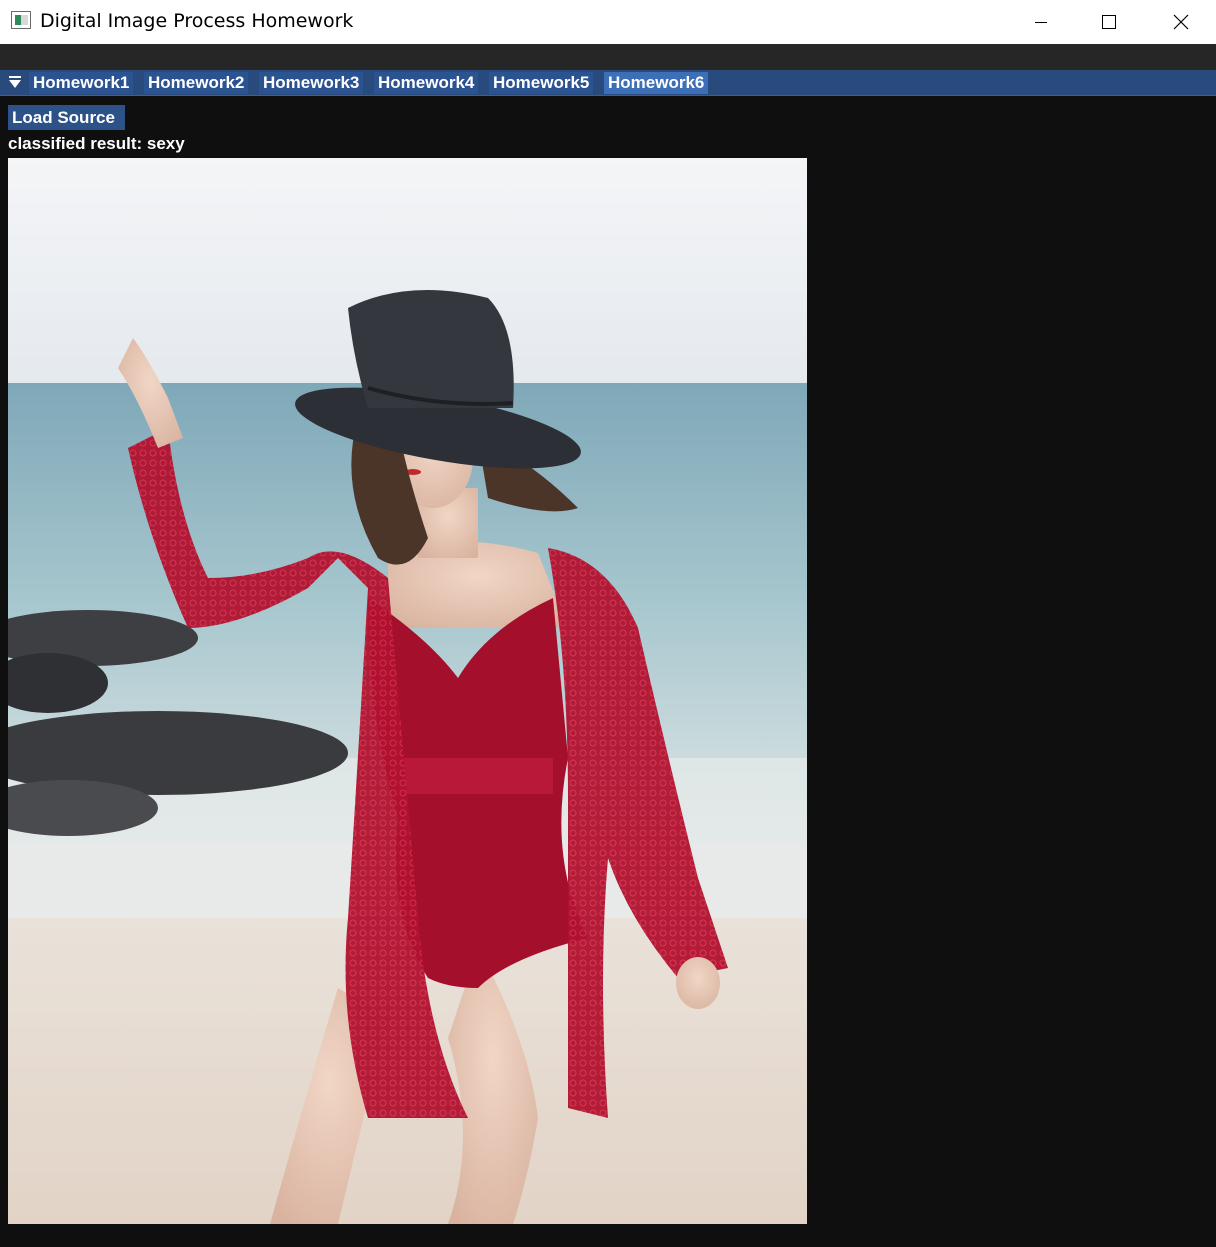  What do you see at coordinates (426, 83) in the screenshot?
I see `tab-homework4: Homework4` at bounding box center [426, 83].